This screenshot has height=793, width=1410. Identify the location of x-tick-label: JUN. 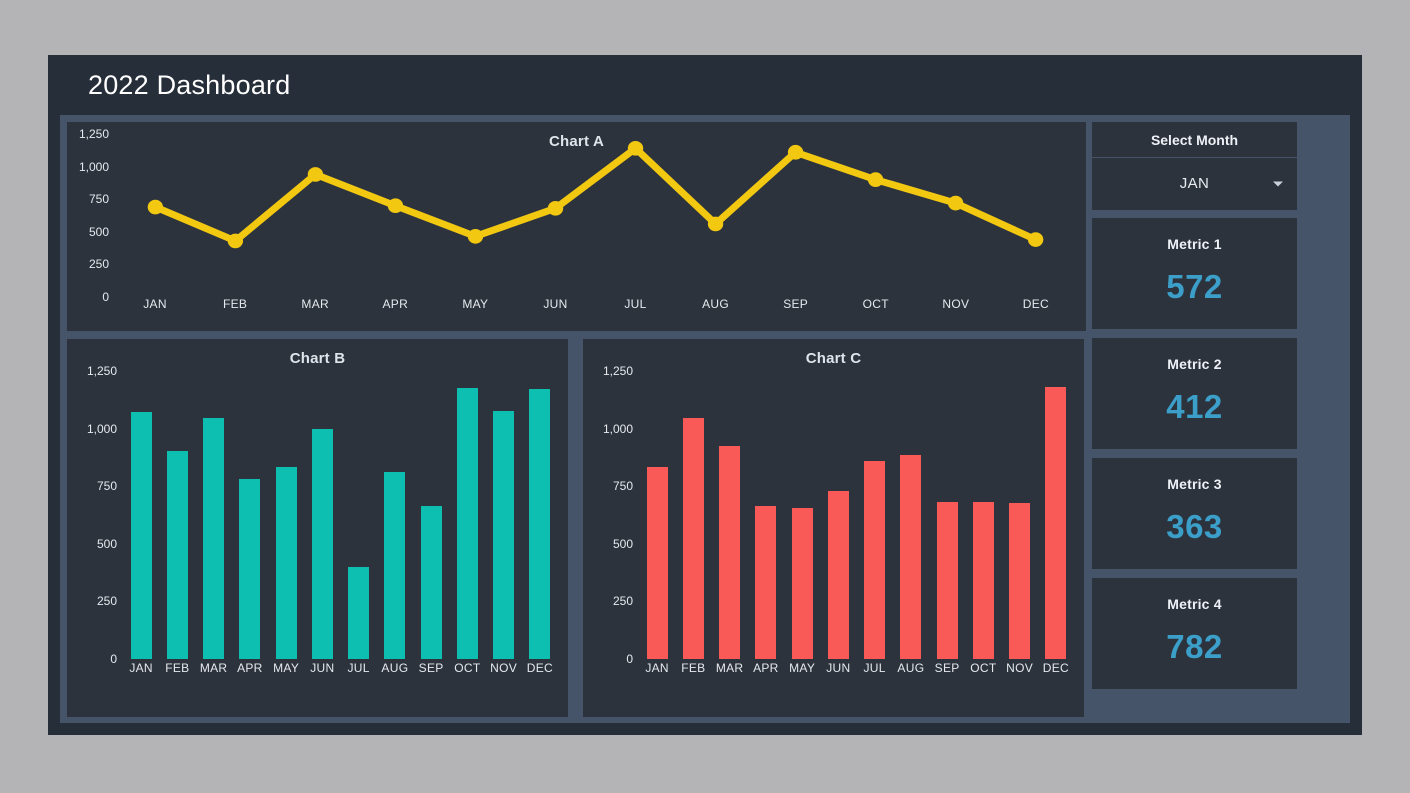
(838, 668).